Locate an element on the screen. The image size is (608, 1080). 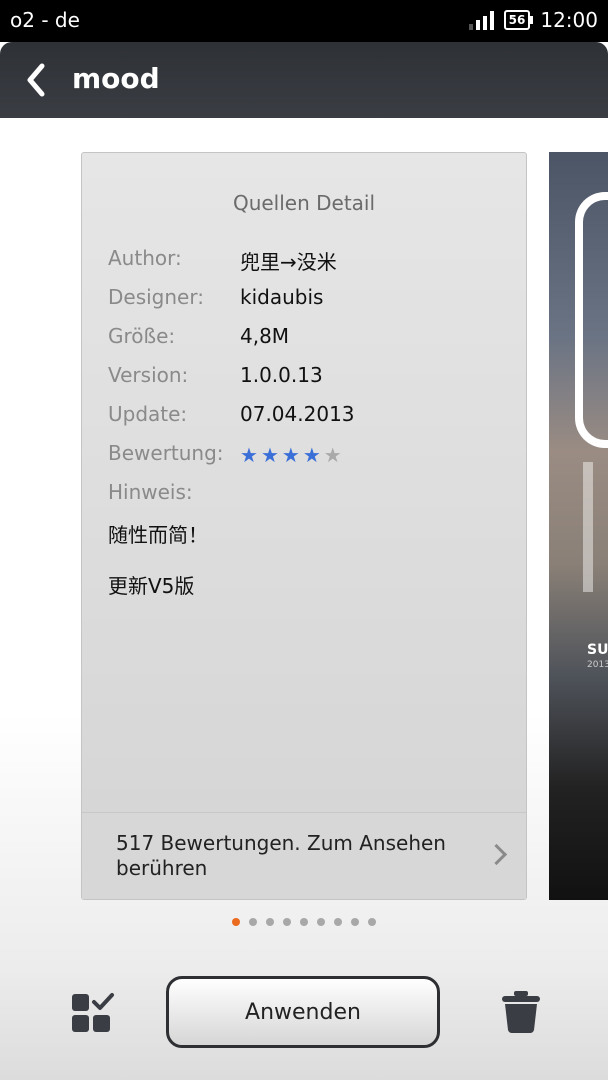
size-label: Größe: is located at coordinates (142, 336).